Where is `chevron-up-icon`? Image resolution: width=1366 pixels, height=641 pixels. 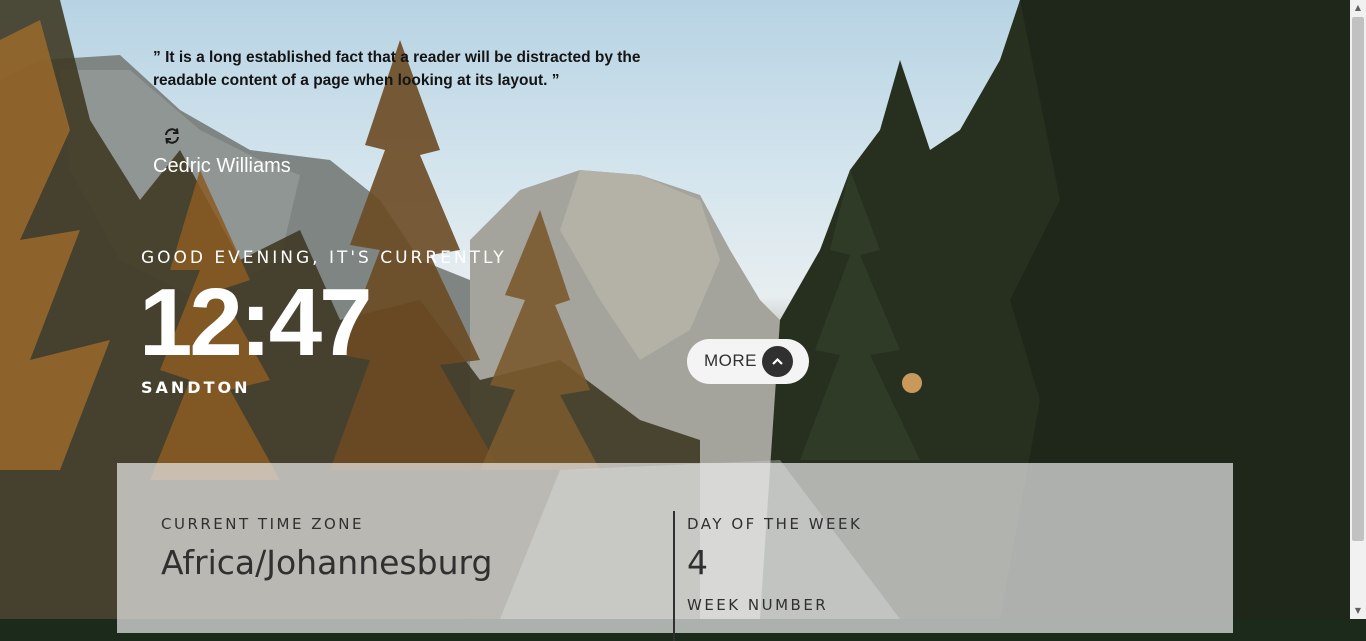
chevron-up-icon is located at coordinates (777, 361).